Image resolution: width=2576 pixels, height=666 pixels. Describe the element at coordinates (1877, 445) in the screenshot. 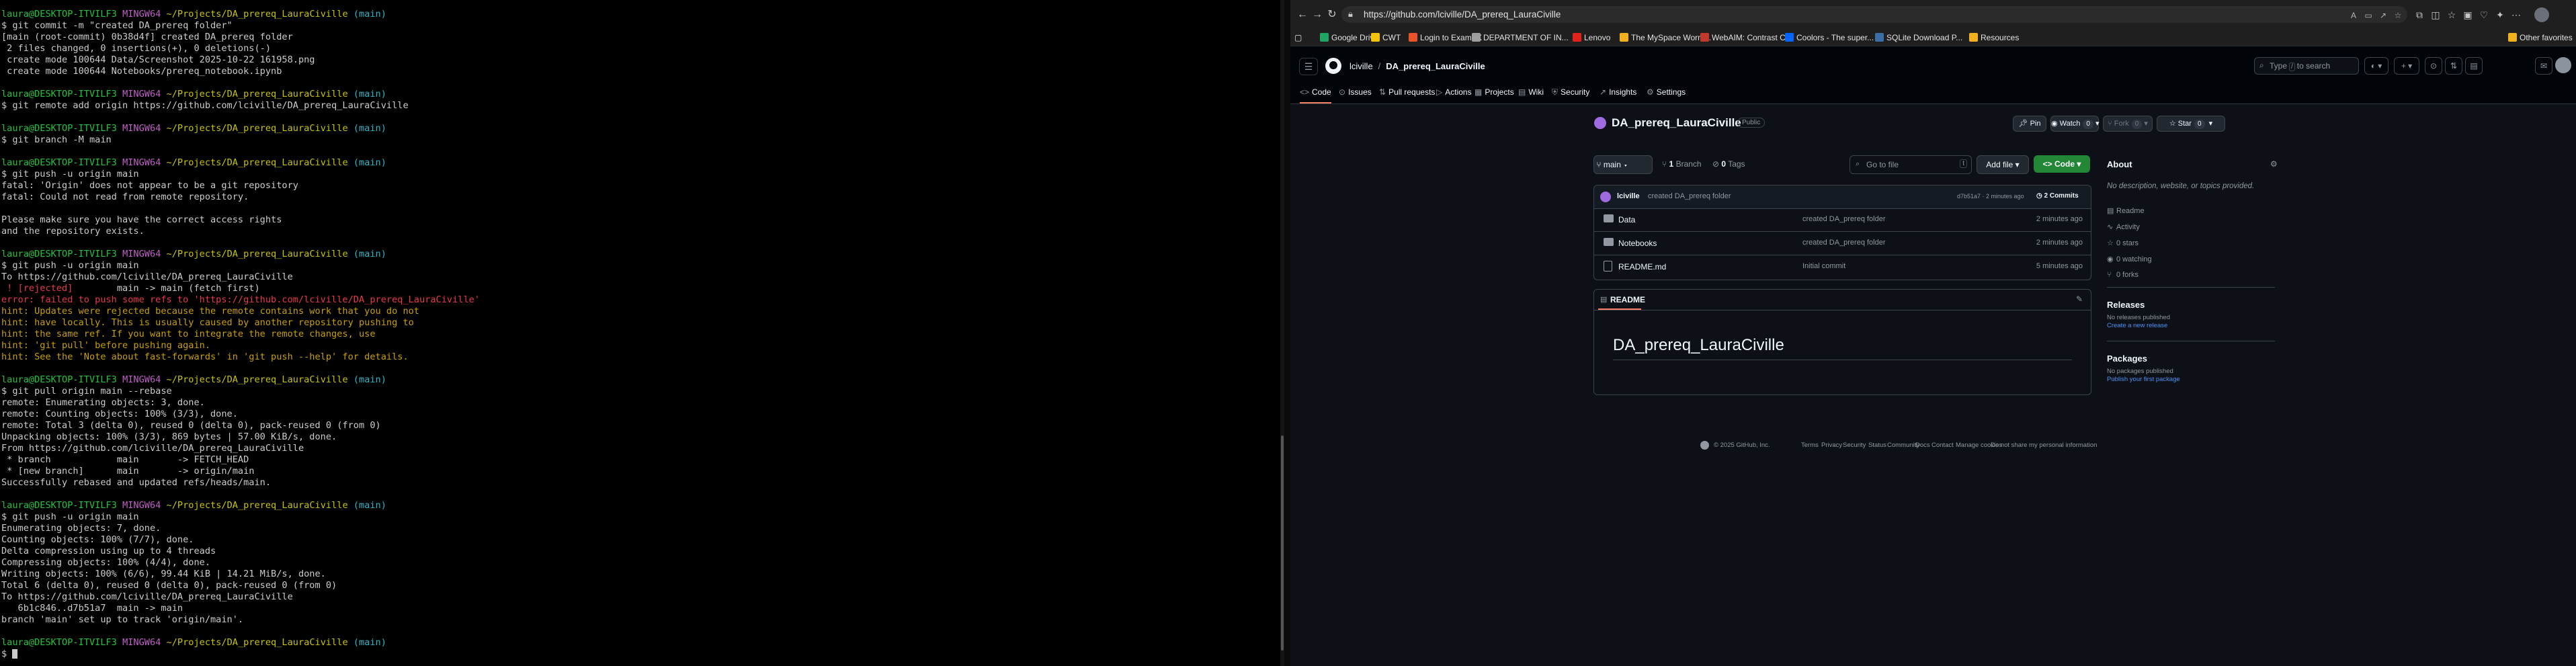

I see `footer-link: Status` at that location.